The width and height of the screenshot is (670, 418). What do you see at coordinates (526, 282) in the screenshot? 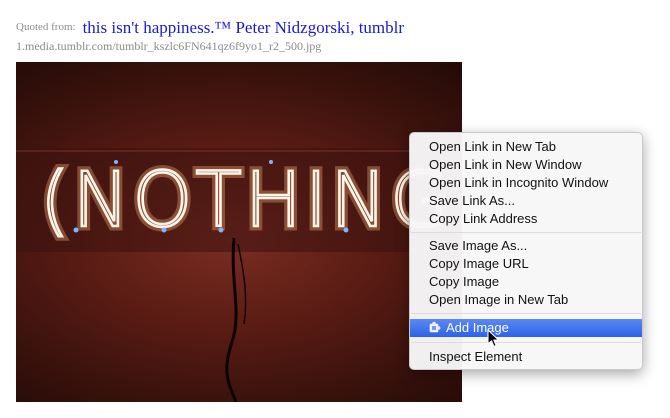
I see `menu-copy-image: Copy Image` at bounding box center [526, 282].